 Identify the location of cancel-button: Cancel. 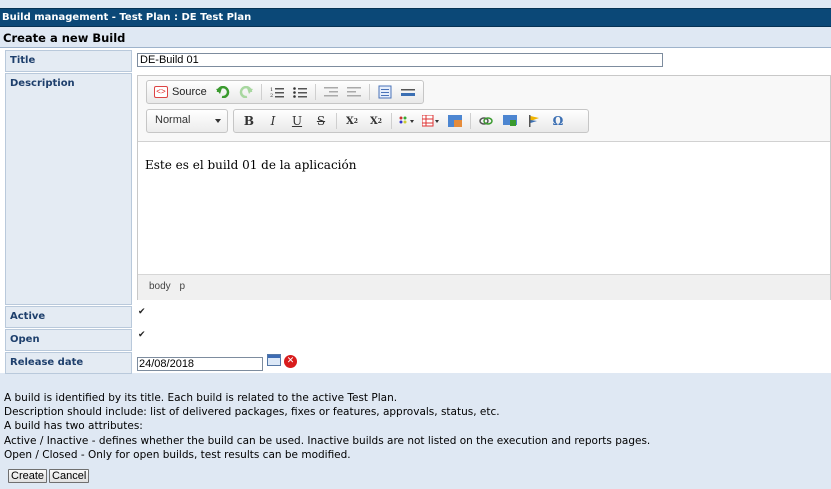
(69, 476).